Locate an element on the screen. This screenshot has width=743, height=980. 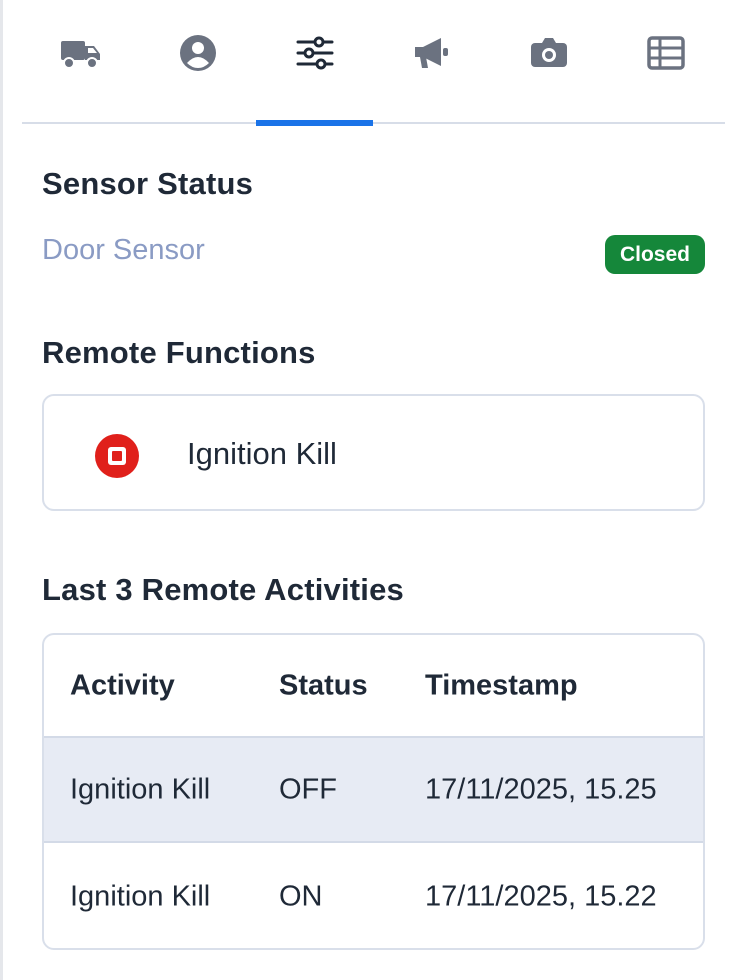
stop-circle-icon is located at coordinates (117, 456).